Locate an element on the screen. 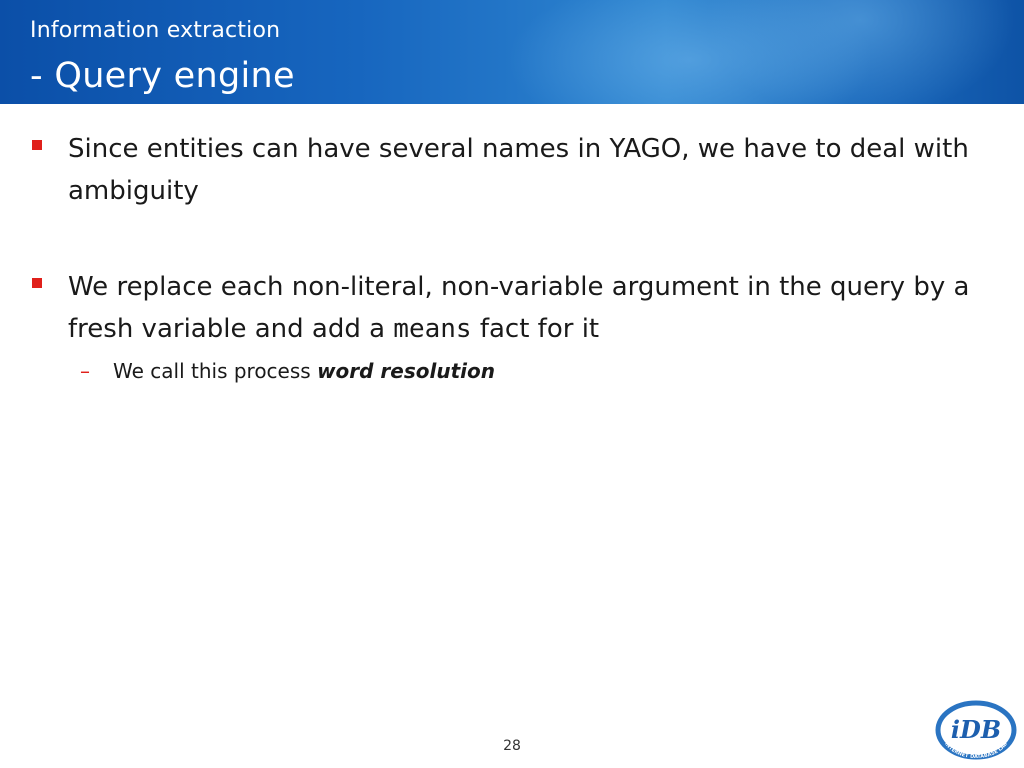 The width and height of the screenshot is (1024, 768). means-keyword: means is located at coordinates (432, 329).